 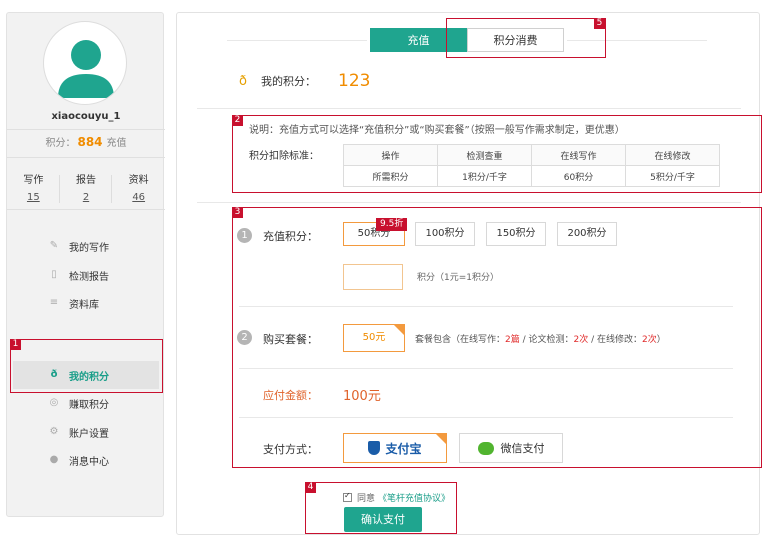 I want to click on menu-item-earn-points: ◎ 赚取积分, so click(x=86, y=403).